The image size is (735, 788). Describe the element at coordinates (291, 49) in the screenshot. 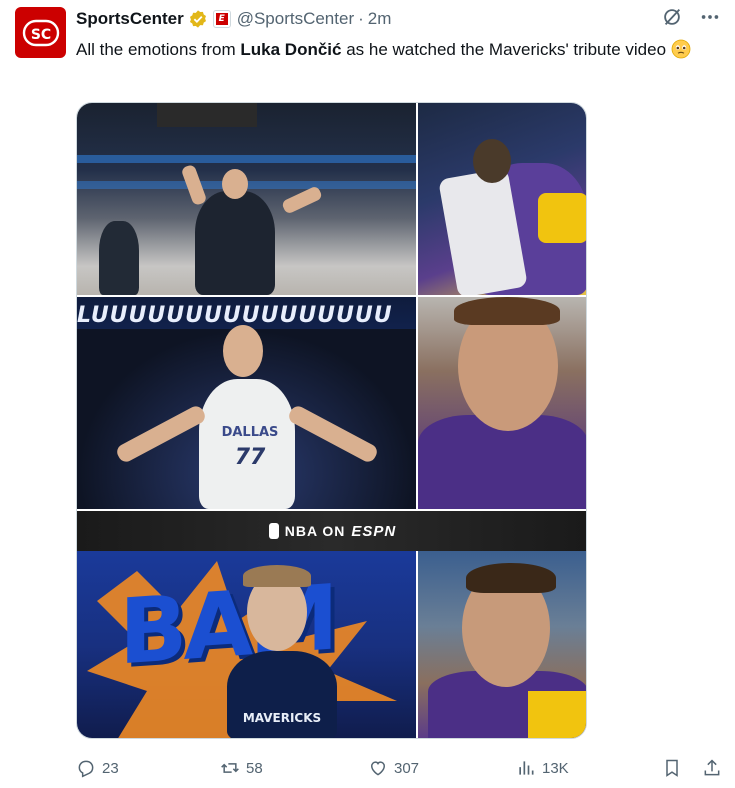

I see `tweet-text-mention: Luka Dončić` at that location.